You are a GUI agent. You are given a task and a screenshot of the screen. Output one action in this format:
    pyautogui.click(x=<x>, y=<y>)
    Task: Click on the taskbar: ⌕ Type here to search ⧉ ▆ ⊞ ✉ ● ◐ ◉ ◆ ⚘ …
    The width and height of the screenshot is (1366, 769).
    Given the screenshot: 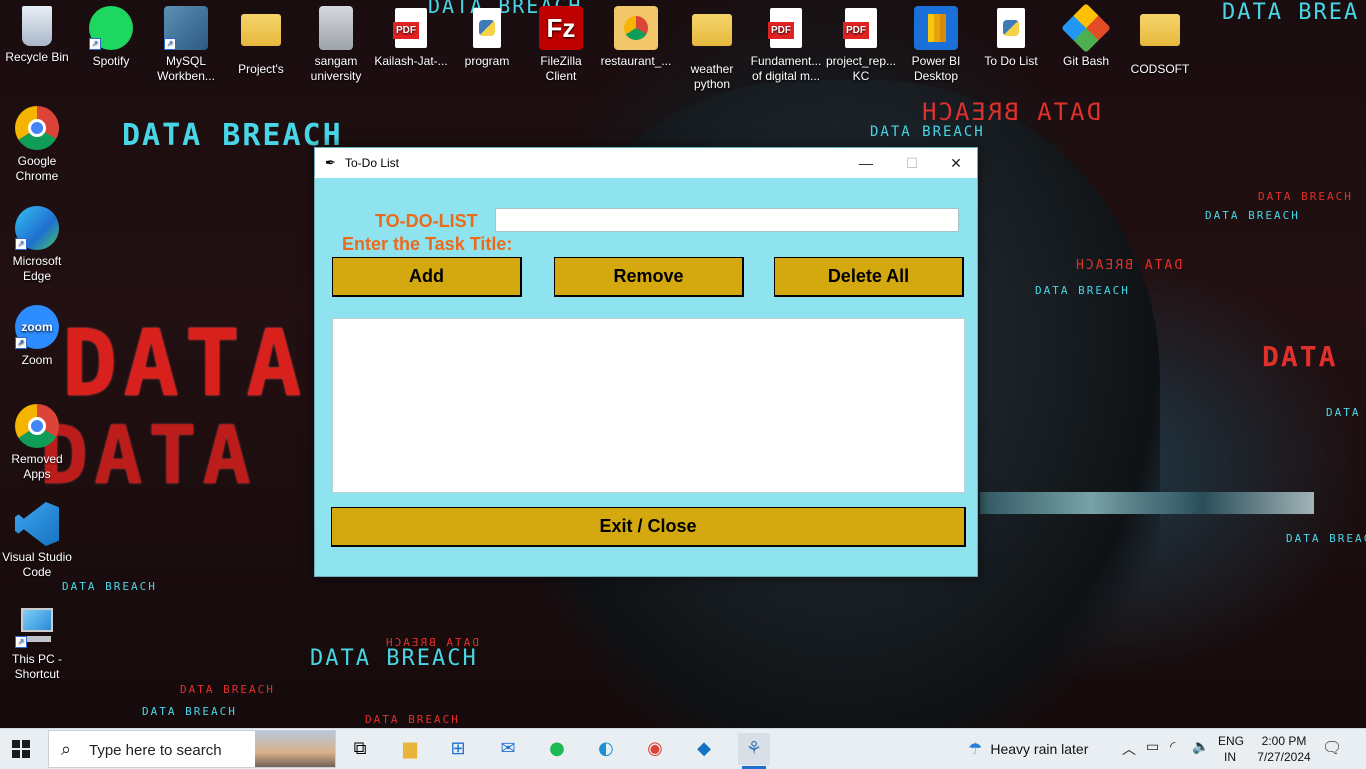 What is the action you would take?
    pyautogui.click(x=683, y=748)
    